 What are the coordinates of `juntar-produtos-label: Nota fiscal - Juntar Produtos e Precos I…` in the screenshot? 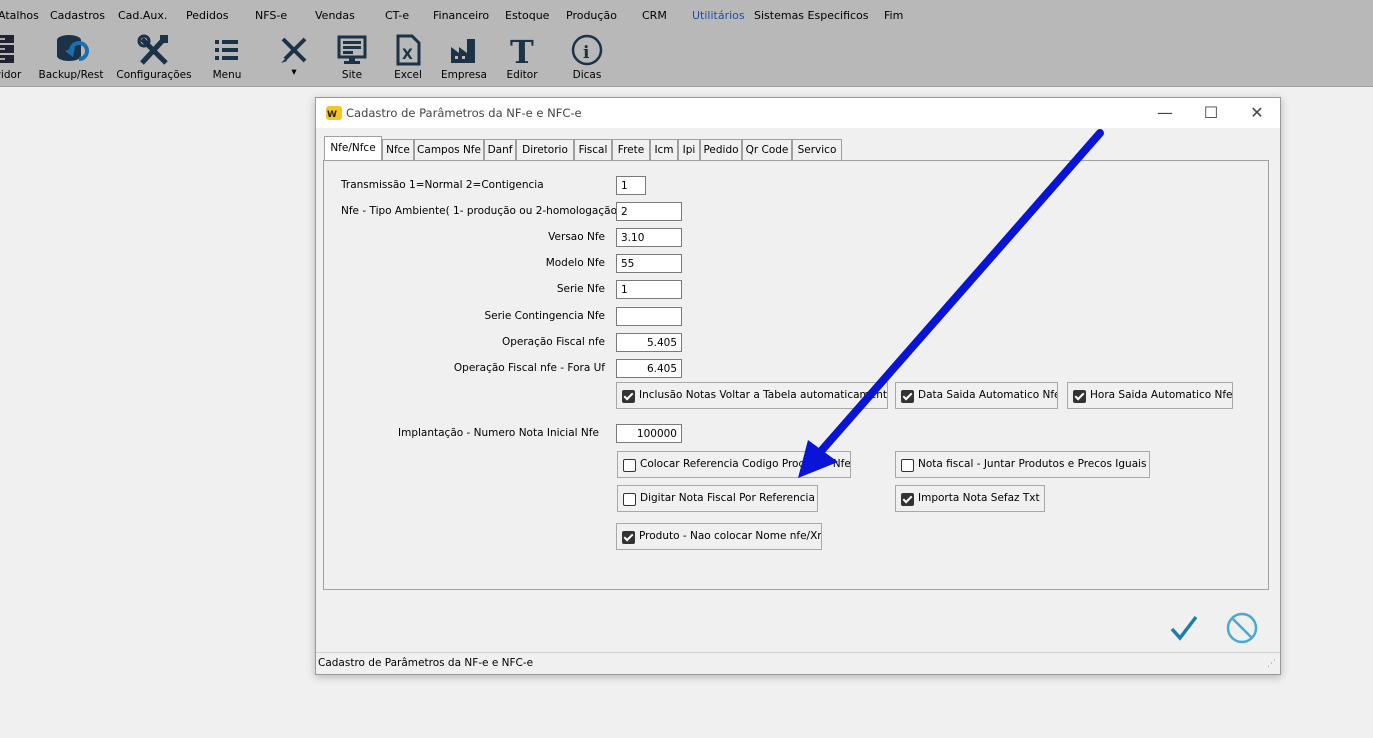 It's located at (1032, 464).